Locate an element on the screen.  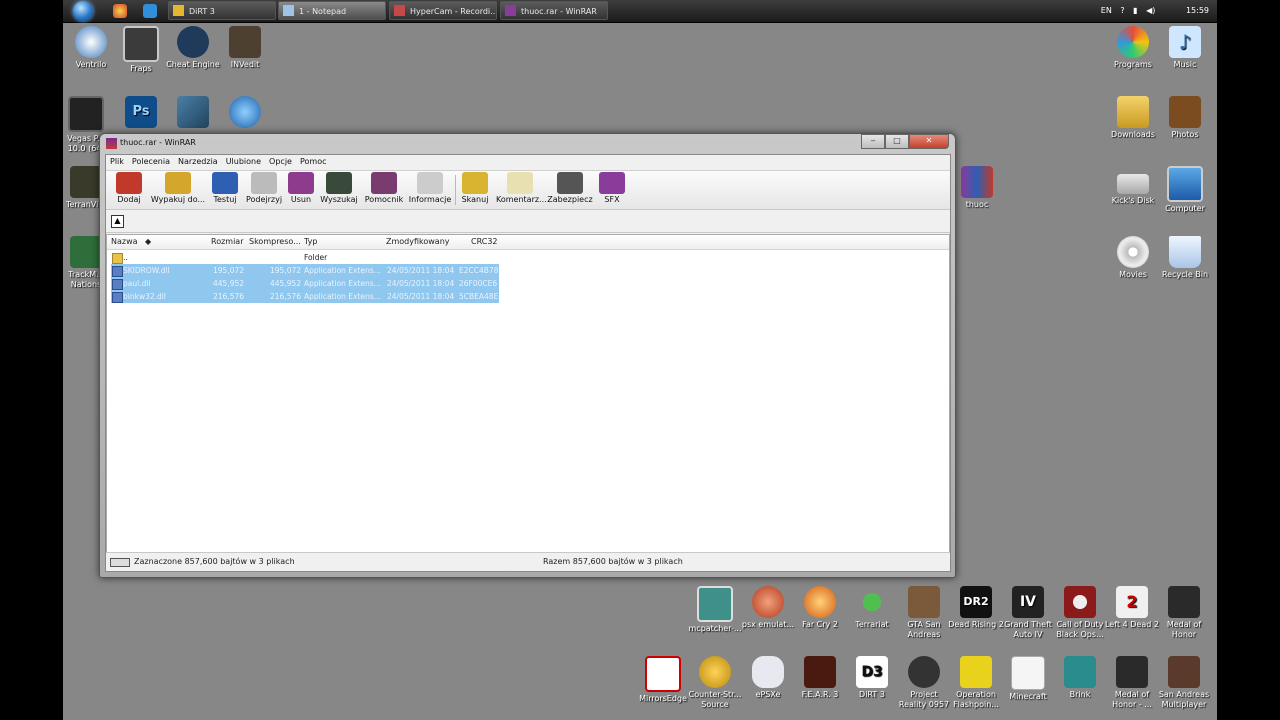
up-folder-button: ▲ is located at coordinates (117, 221).